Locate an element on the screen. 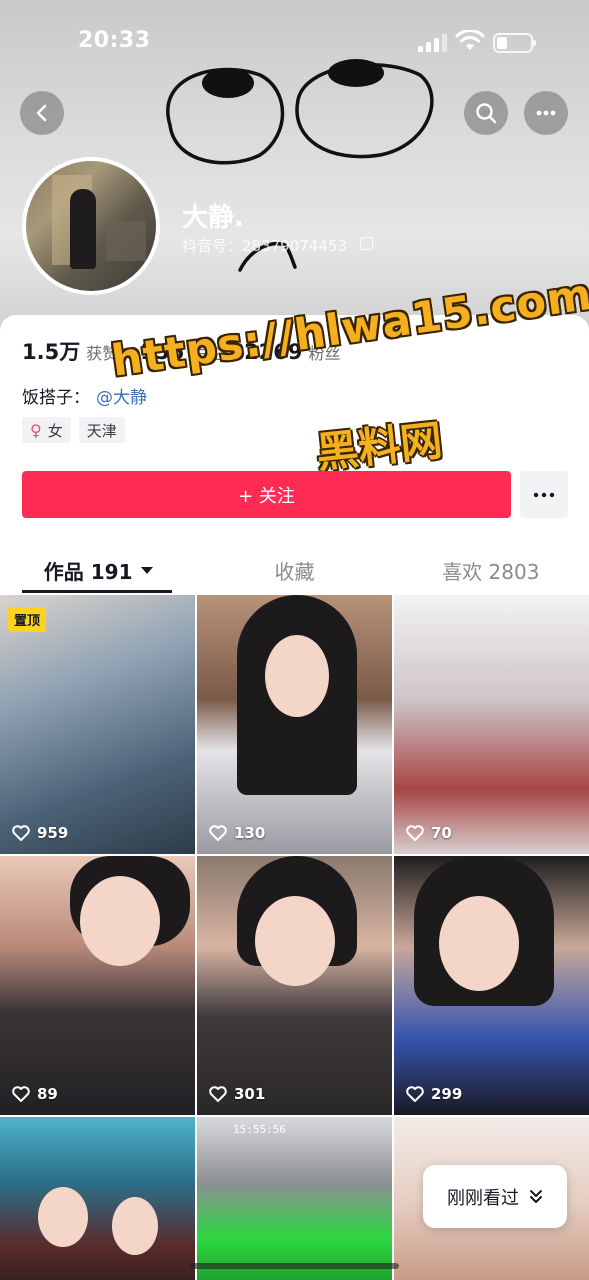  gender-tag: ♀ 女 is located at coordinates (46, 430).